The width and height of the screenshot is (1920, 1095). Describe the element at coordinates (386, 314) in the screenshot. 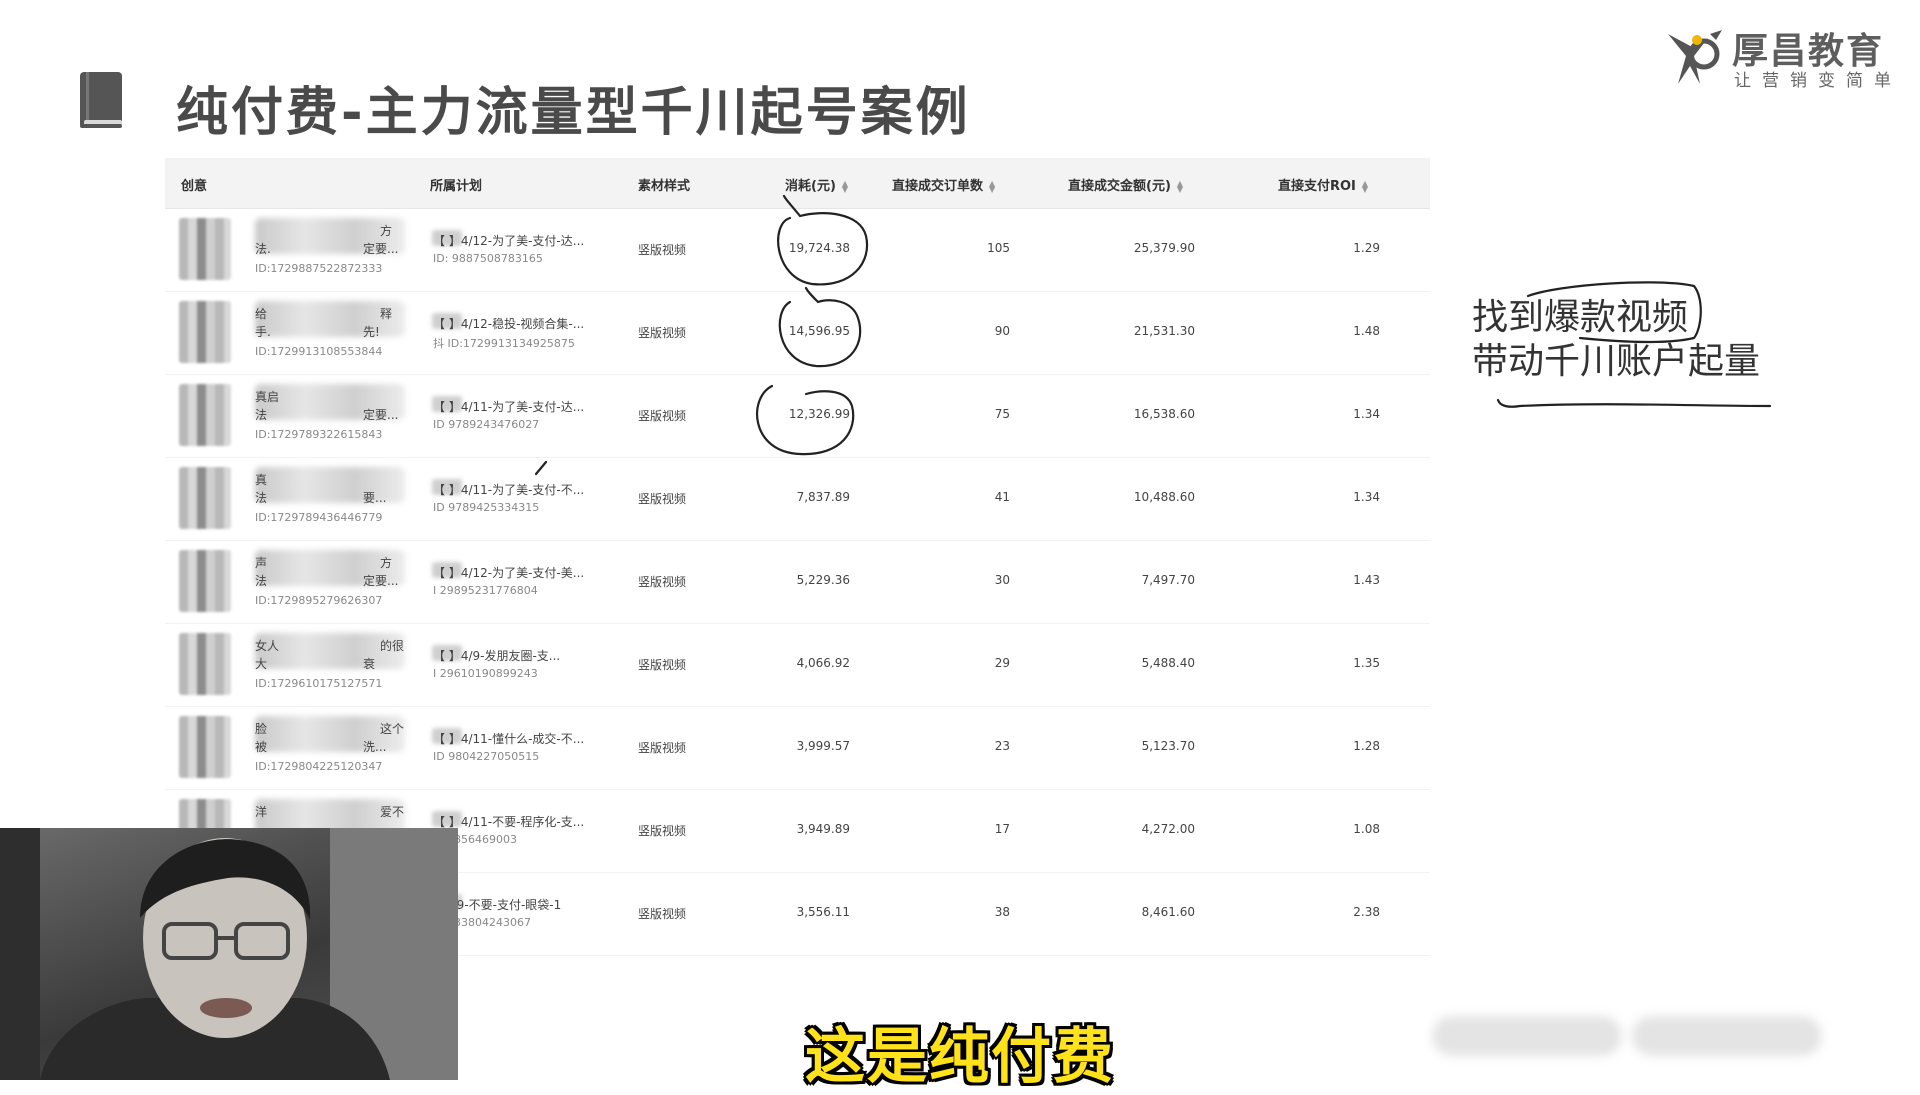

I see `creative-text: 释` at that location.